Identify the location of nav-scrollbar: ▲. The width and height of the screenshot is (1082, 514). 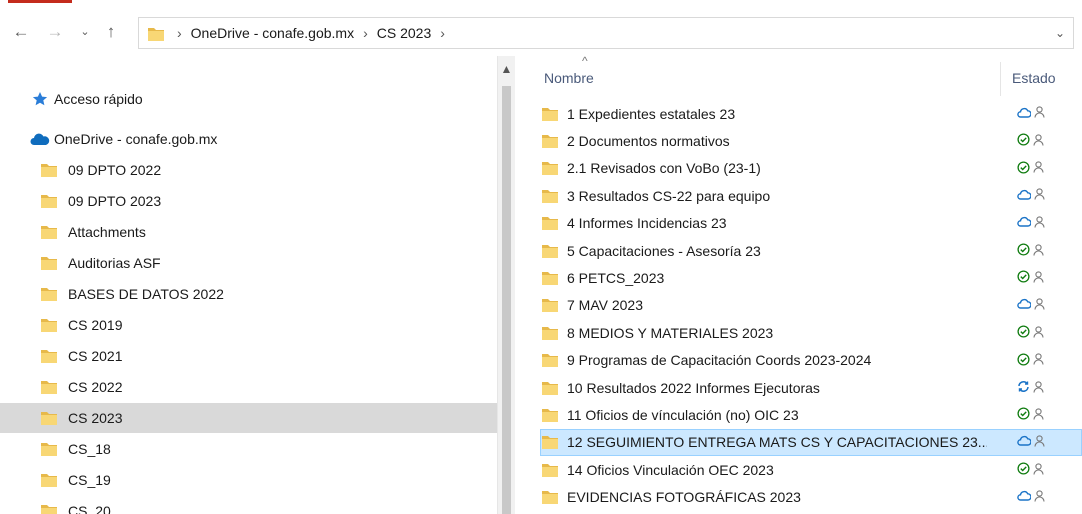
(506, 285).